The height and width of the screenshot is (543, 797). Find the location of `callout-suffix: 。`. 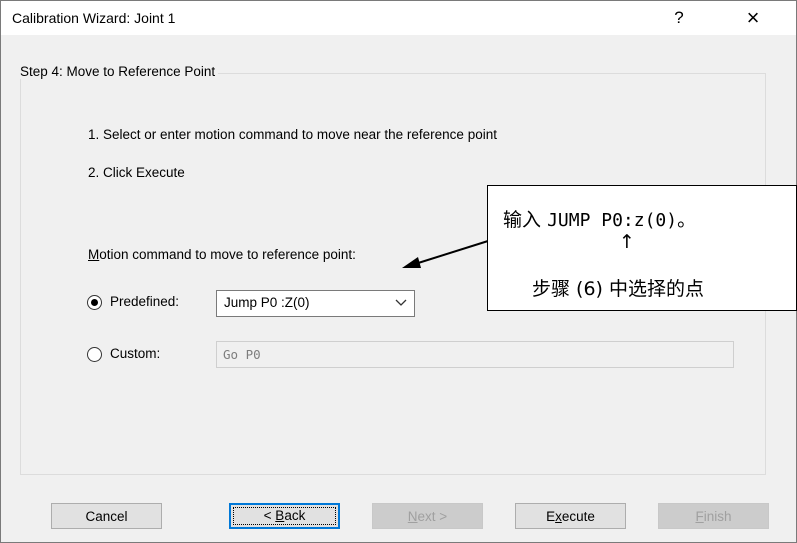

callout-suffix: 。 is located at coordinates (687, 220).